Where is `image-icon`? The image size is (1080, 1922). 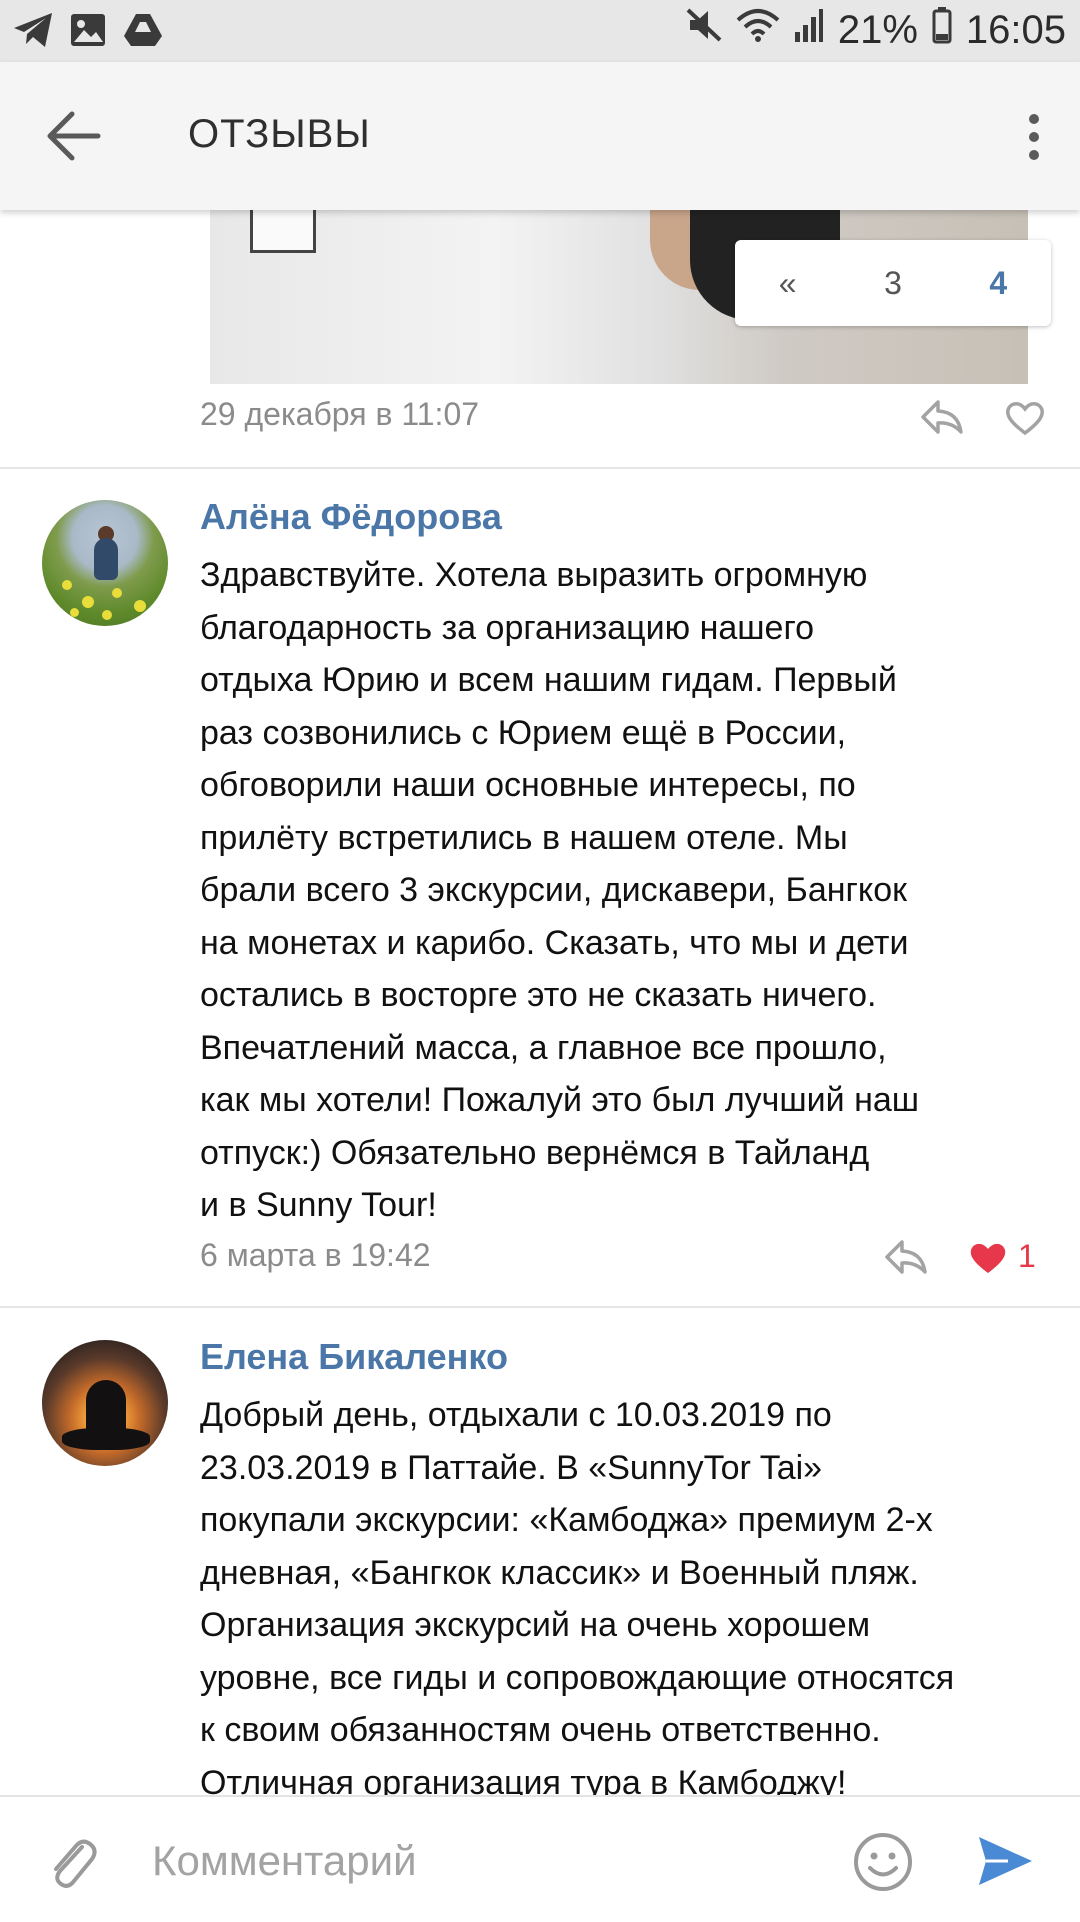
image-icon is located at coordinates (88, 32).